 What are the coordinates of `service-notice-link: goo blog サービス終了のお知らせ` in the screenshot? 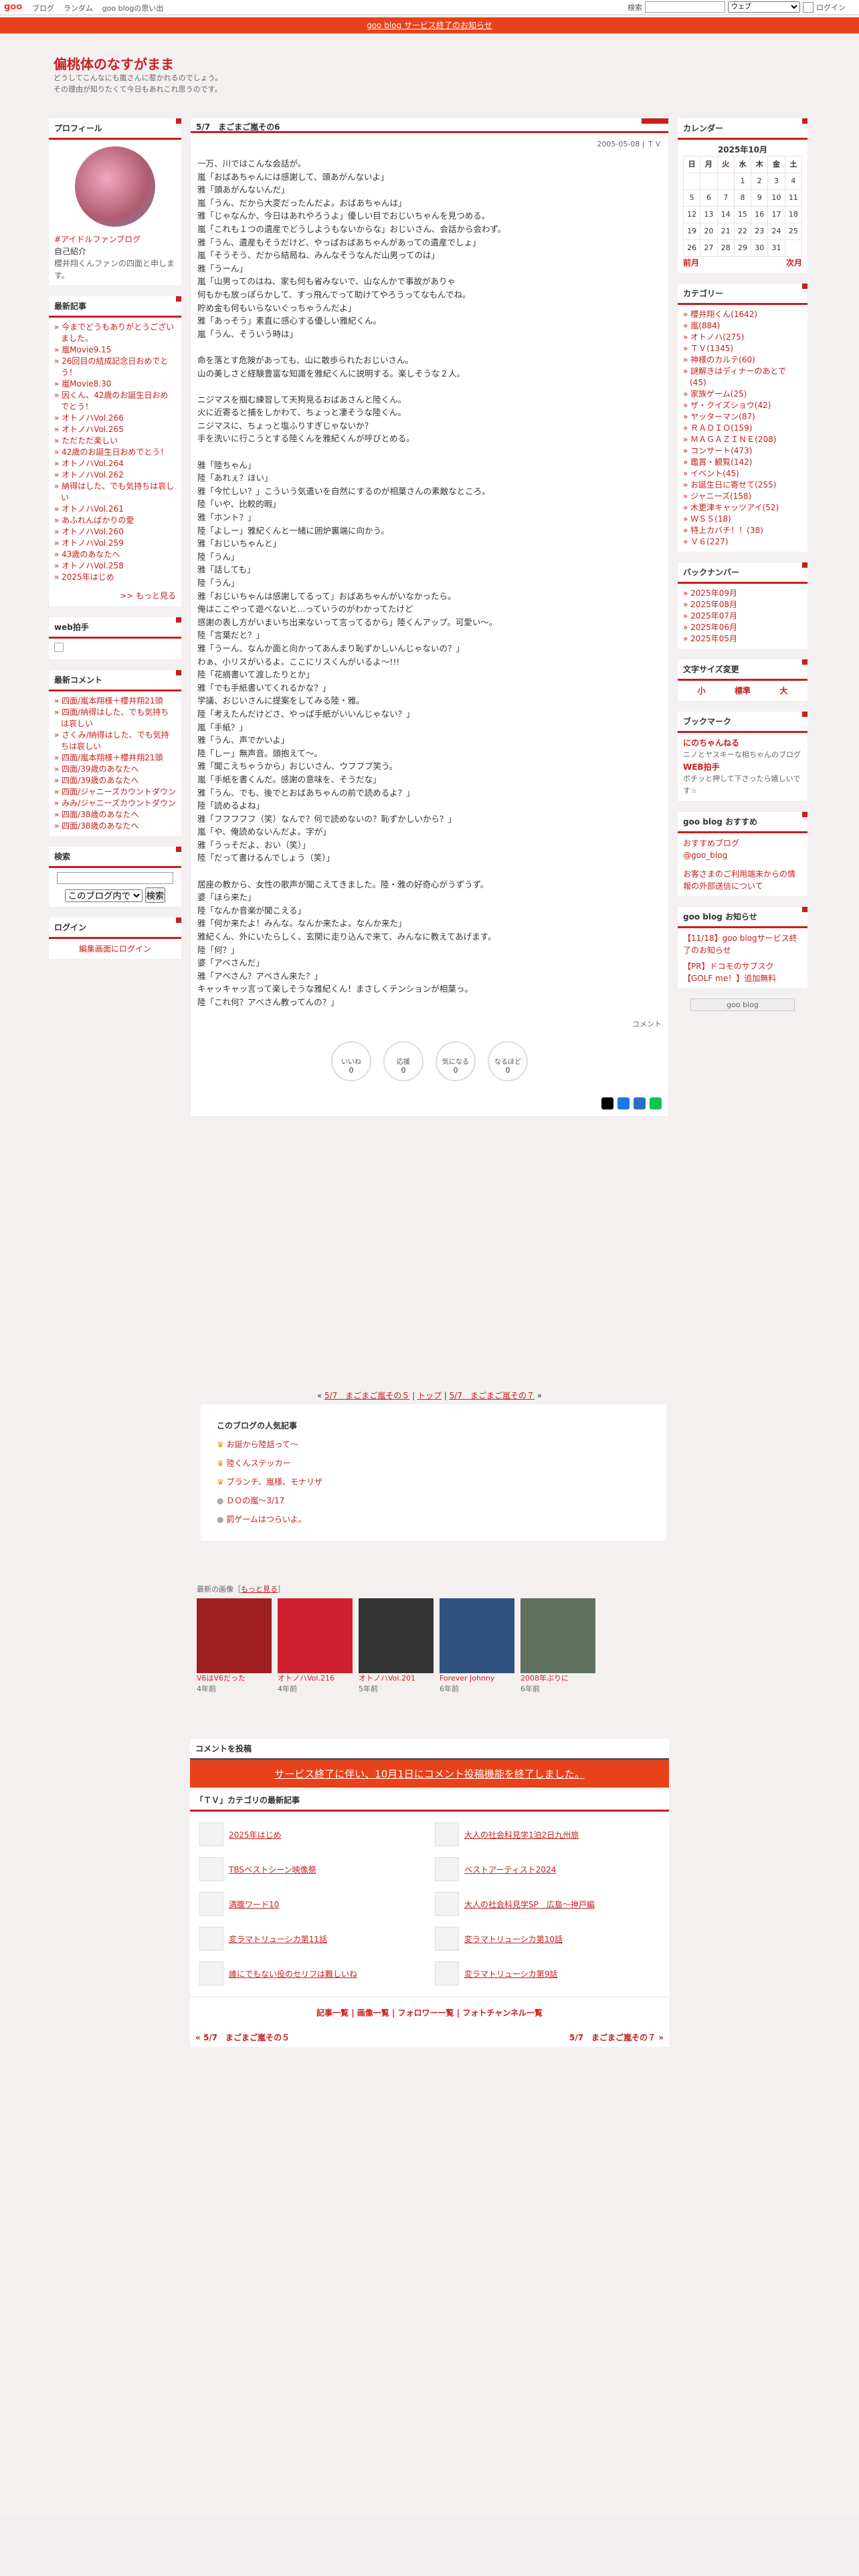 It's located at (429, 25).